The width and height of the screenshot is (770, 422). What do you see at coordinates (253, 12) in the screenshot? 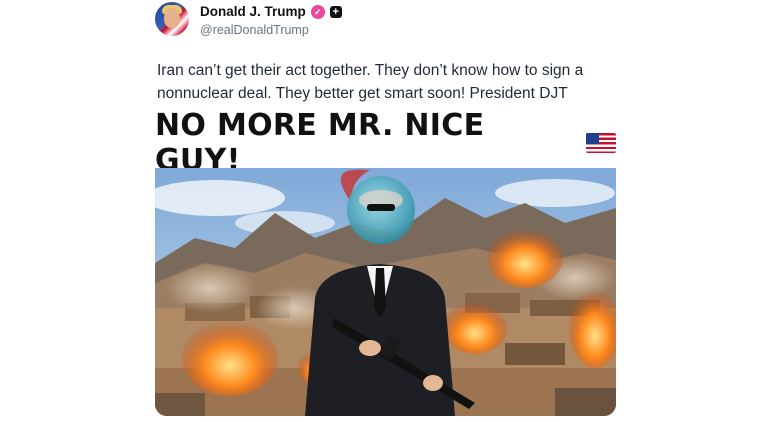
I see `author-display-name: Donald J. Trump` at bounding box center [253, 12].